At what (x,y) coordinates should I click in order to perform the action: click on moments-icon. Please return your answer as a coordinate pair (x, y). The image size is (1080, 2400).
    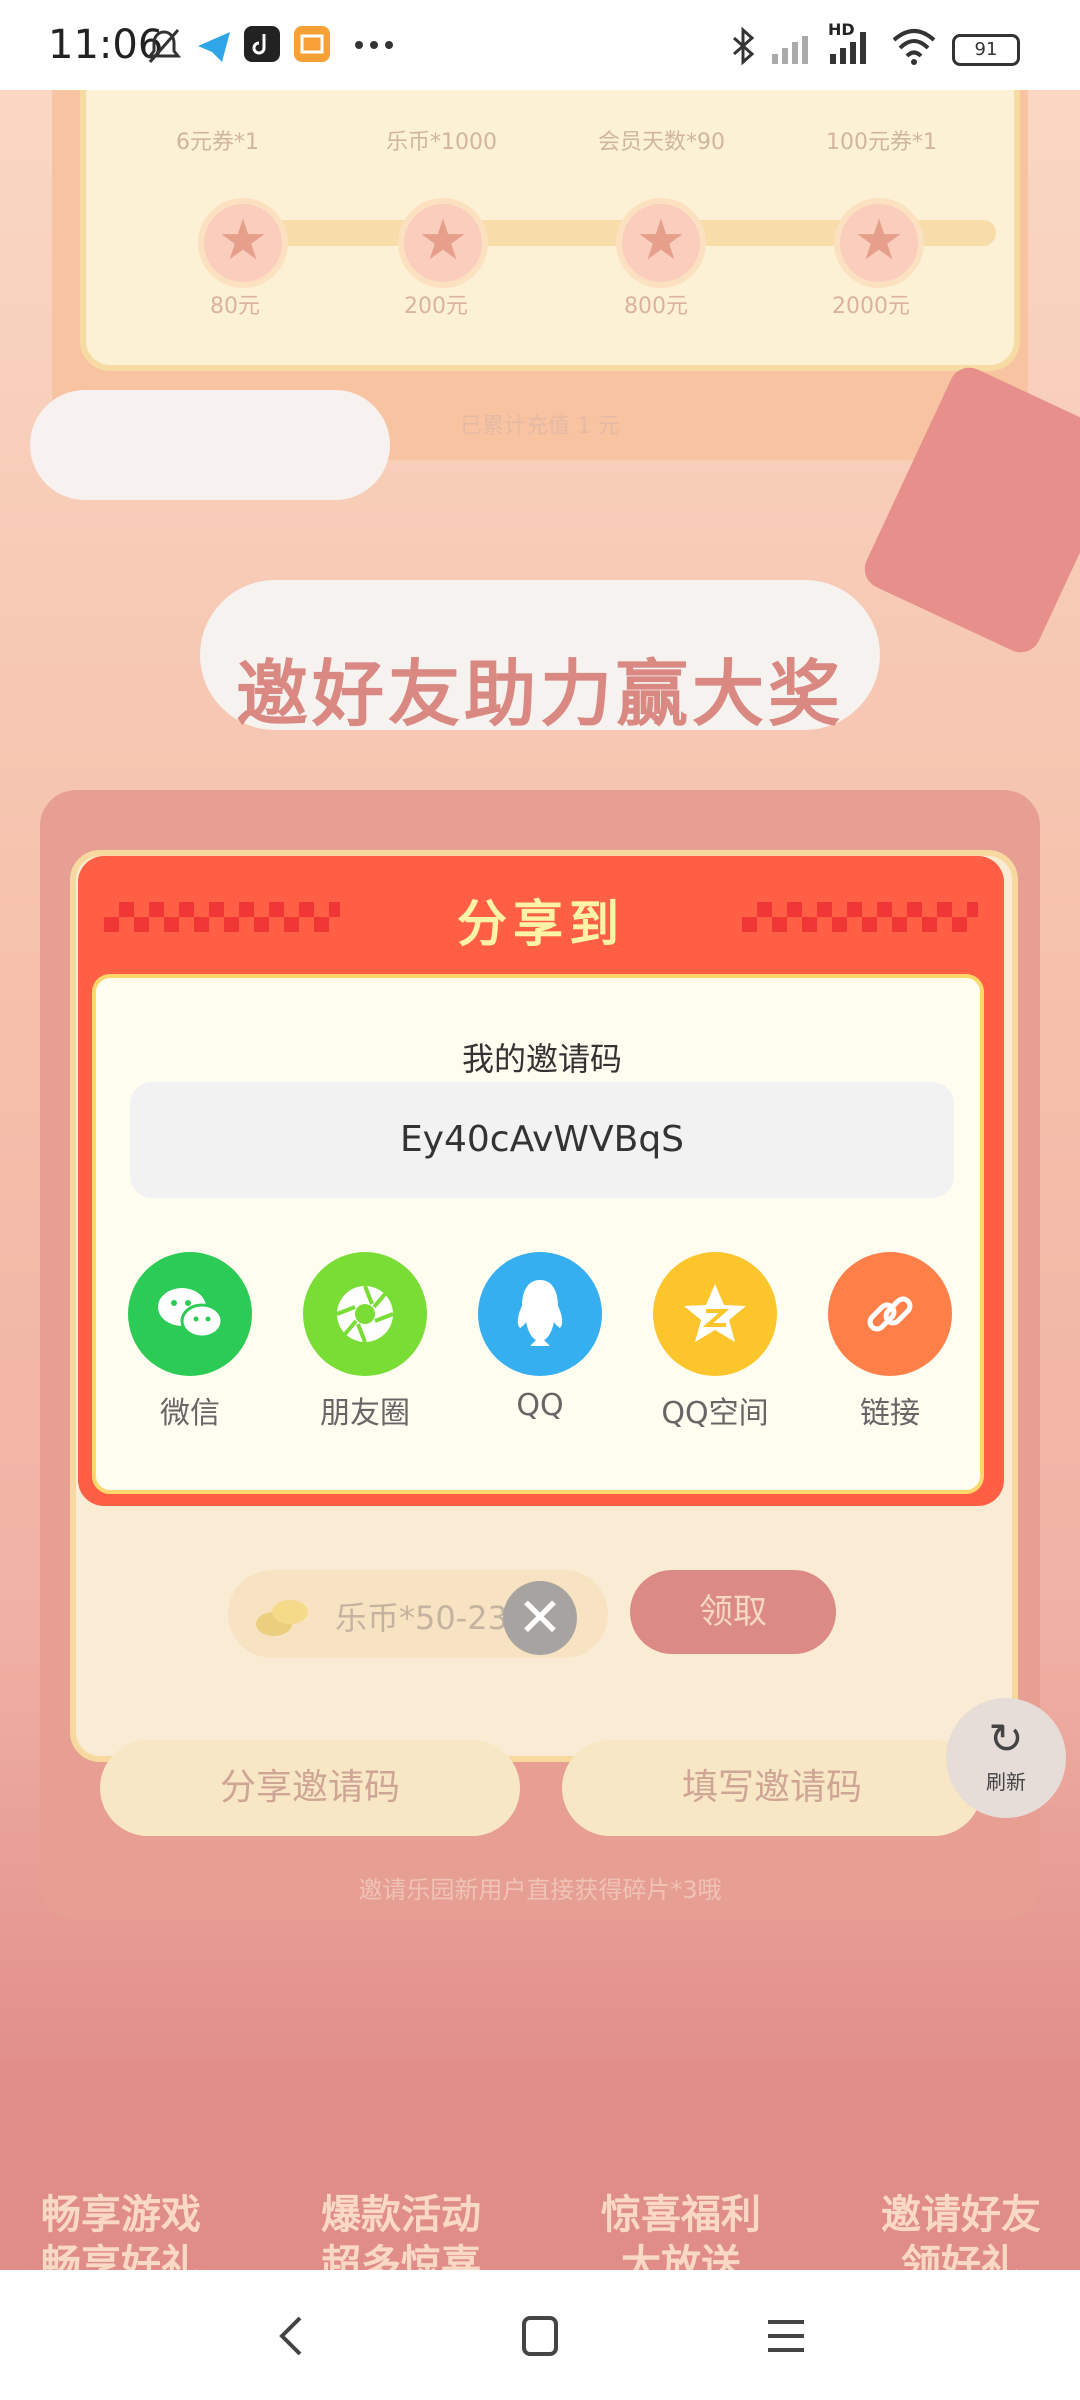
    Looking at the image, I should click on (365, 1314).